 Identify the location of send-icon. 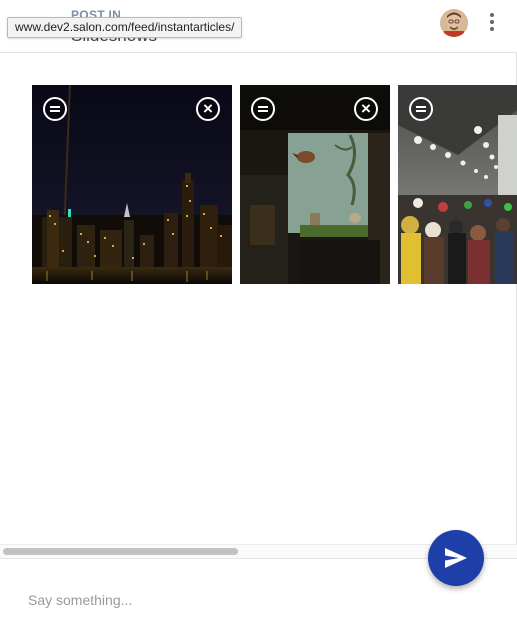
(456, 558).